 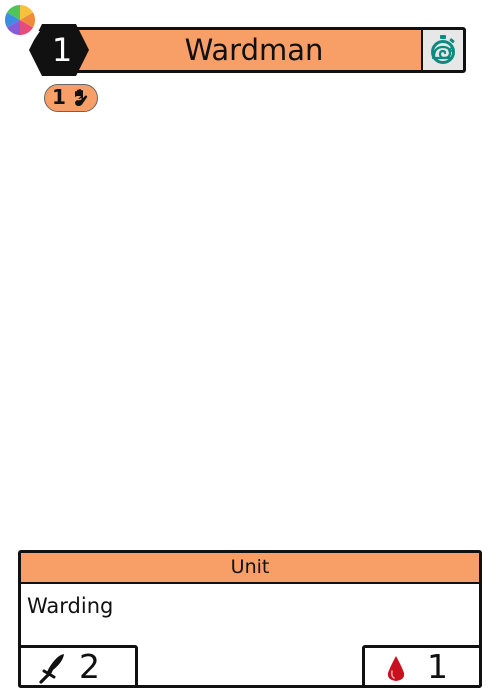 What do you see at coordinates (51, 669) in the screenshot?
I see `sword-icon` at bounding box center [51, 669].